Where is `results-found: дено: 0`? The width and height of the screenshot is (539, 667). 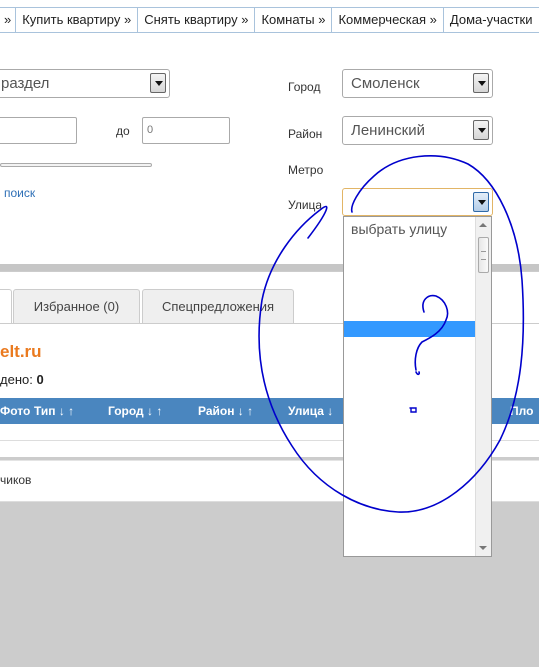 results-found: дено: 0 is located at coordinates (22, 379).